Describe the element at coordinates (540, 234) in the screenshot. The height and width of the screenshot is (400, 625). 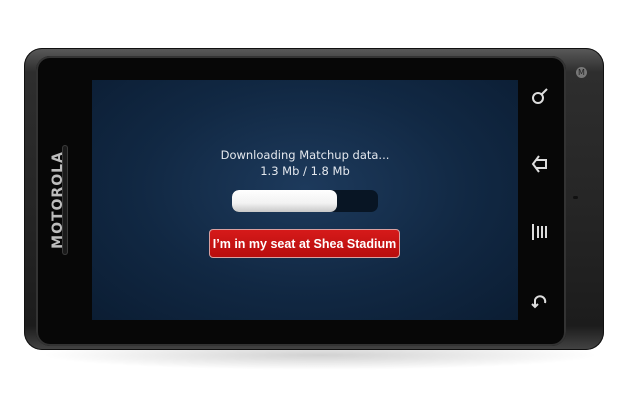
I see `menu-icon` at that location.